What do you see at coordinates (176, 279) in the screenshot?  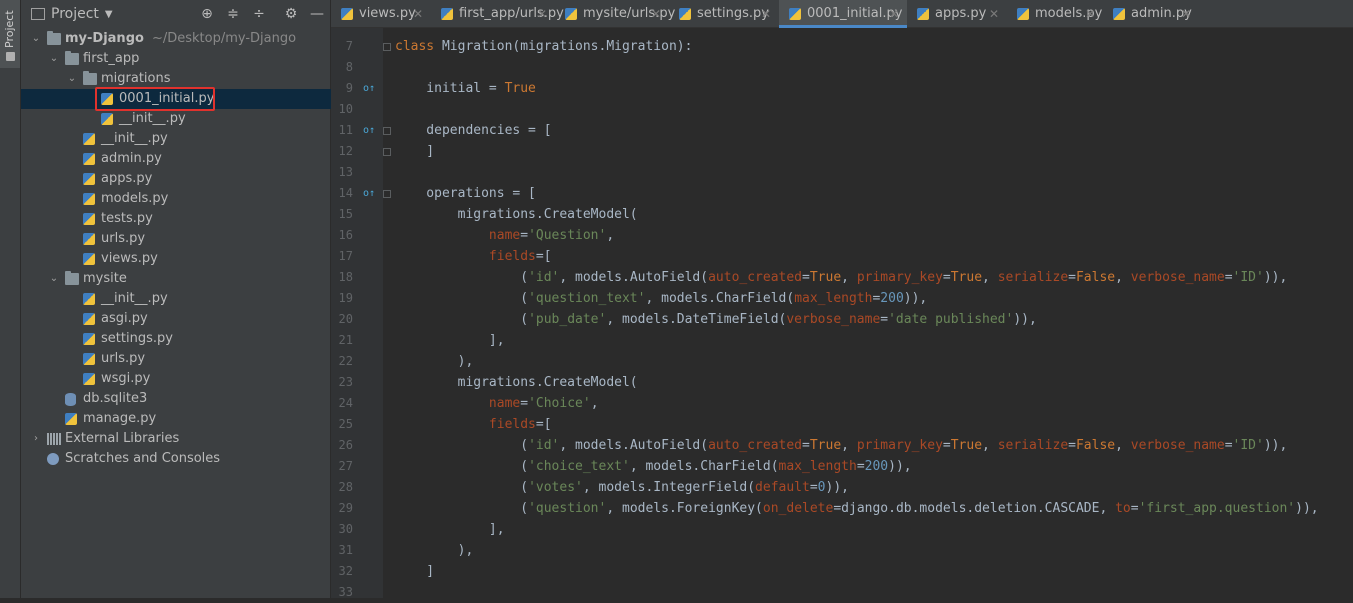 I see `tree-item: ⌄ mysite` at bounding box center [176, 279].